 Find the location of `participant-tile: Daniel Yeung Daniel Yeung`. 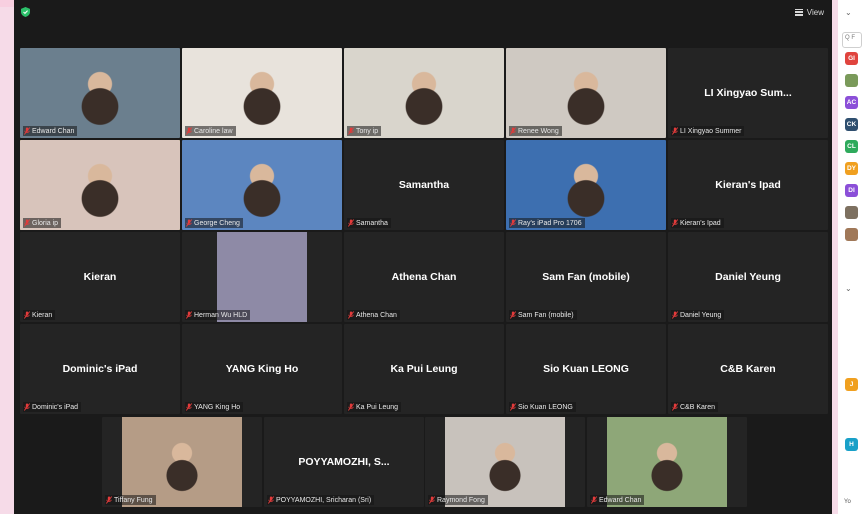

participant-tile: Daniel Yeung Daniel Yeung is located at coordinates (748, 277).